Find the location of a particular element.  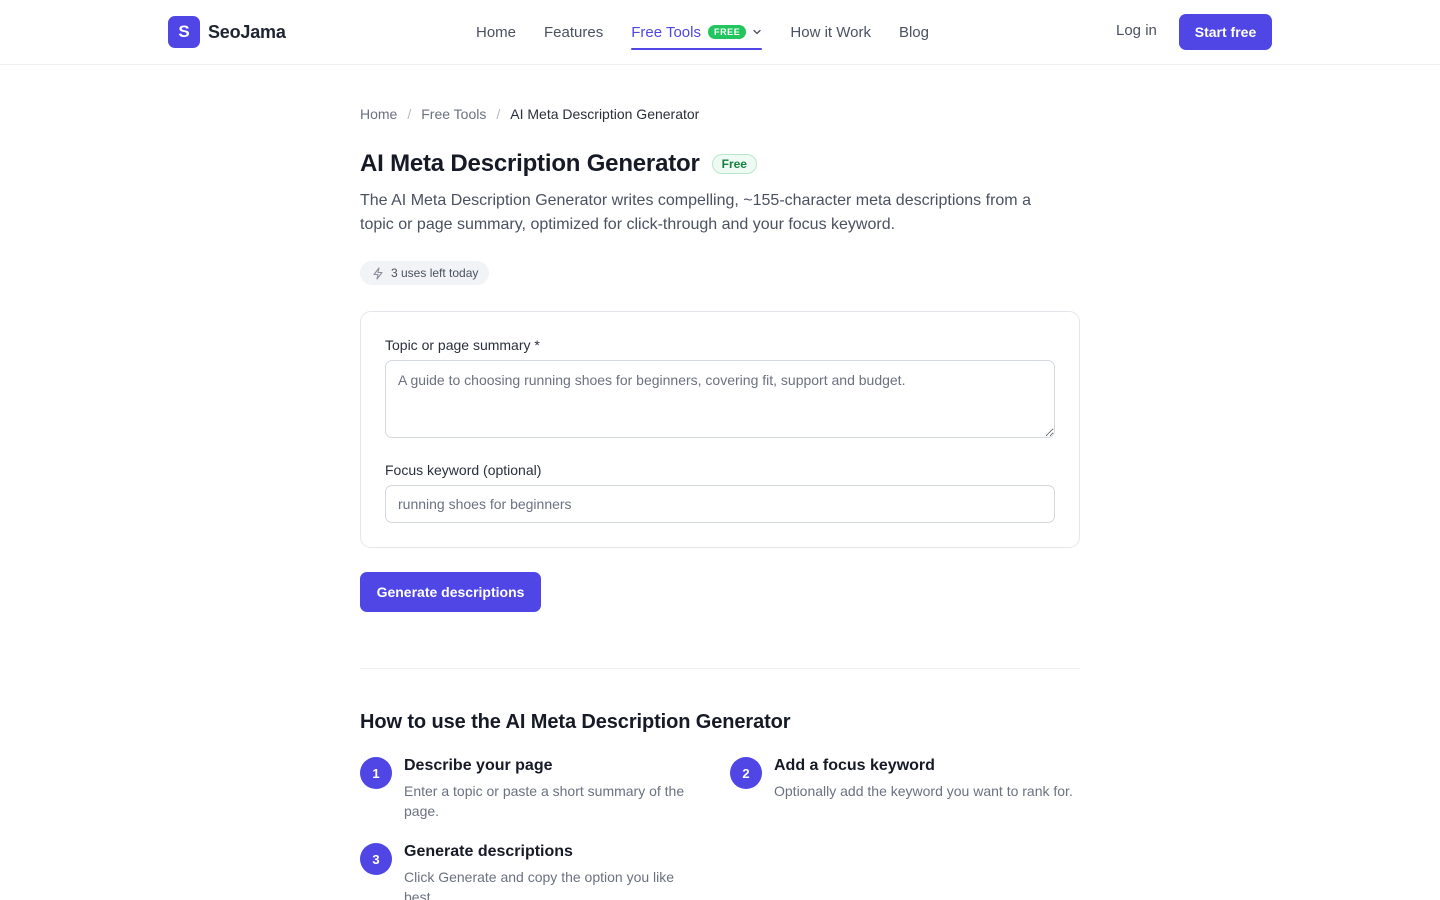

step-title: Describe your page is located at coordinates (478, 765).